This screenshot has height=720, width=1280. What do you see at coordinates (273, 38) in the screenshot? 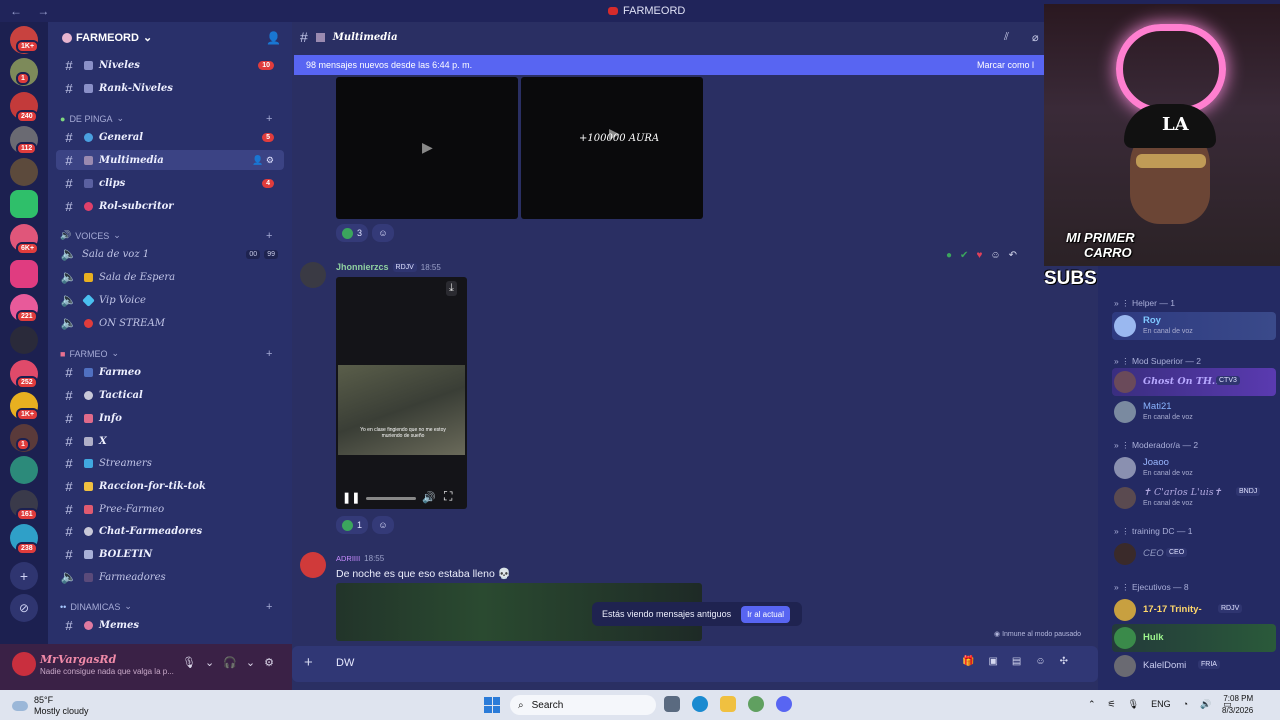
I see `invite-icon: 👤` at bounding box center [273, 38].